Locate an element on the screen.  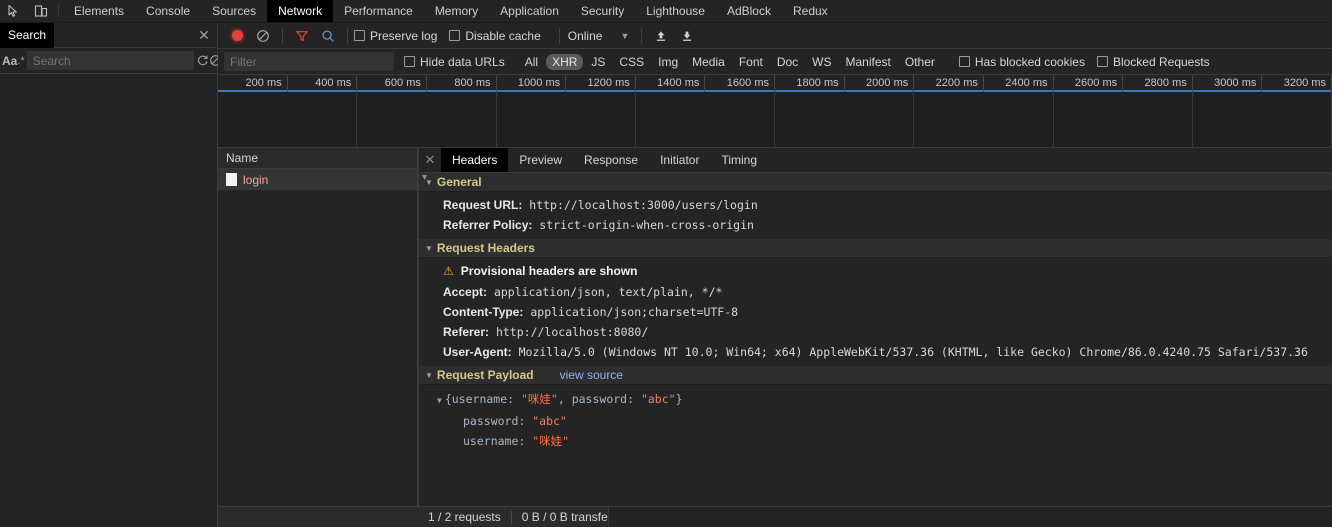
filter-type-css: CSS is located at coordinates (631, 62).